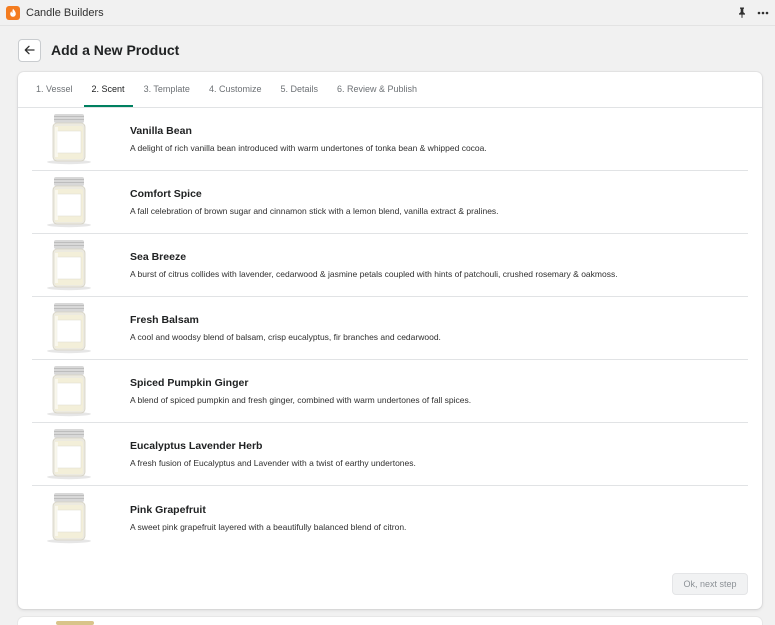 The image size is (775, 625). I want to click on tab-review-publish: 6. Review & Publish, so click(377, 95).